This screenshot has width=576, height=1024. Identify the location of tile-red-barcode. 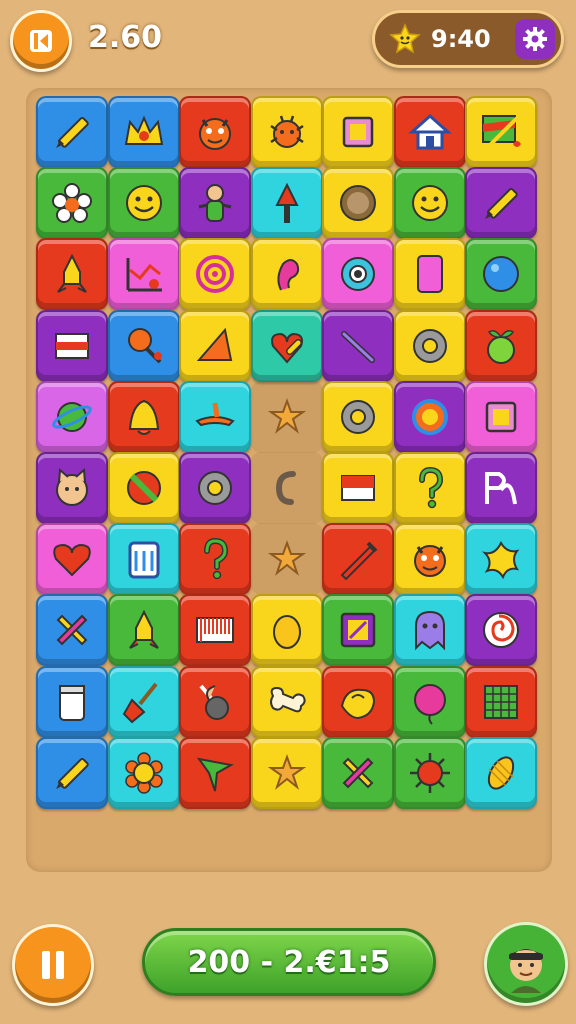
(215, 630).